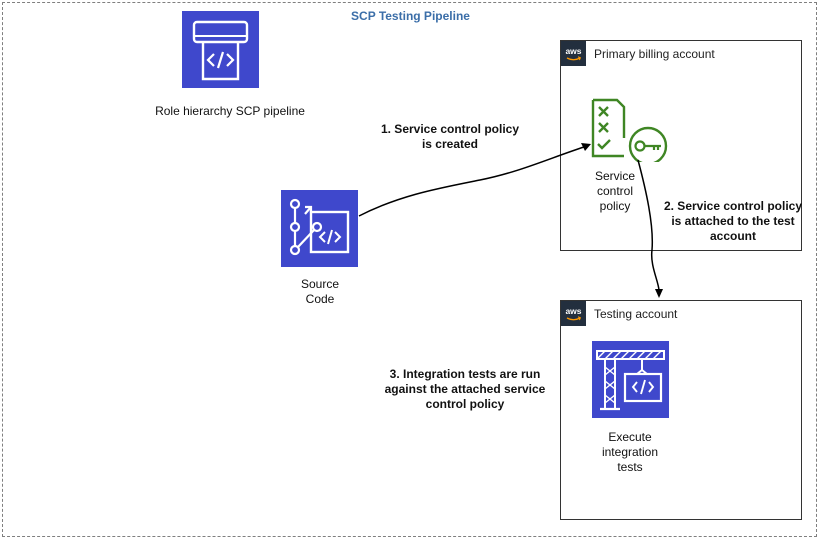 The width and height of the screenshot is (821, 541). What do you see at coordinates (659, 293) in the screenshot?
I see `arrow-scp-to-testing-head` at bounding box center [659, 293].